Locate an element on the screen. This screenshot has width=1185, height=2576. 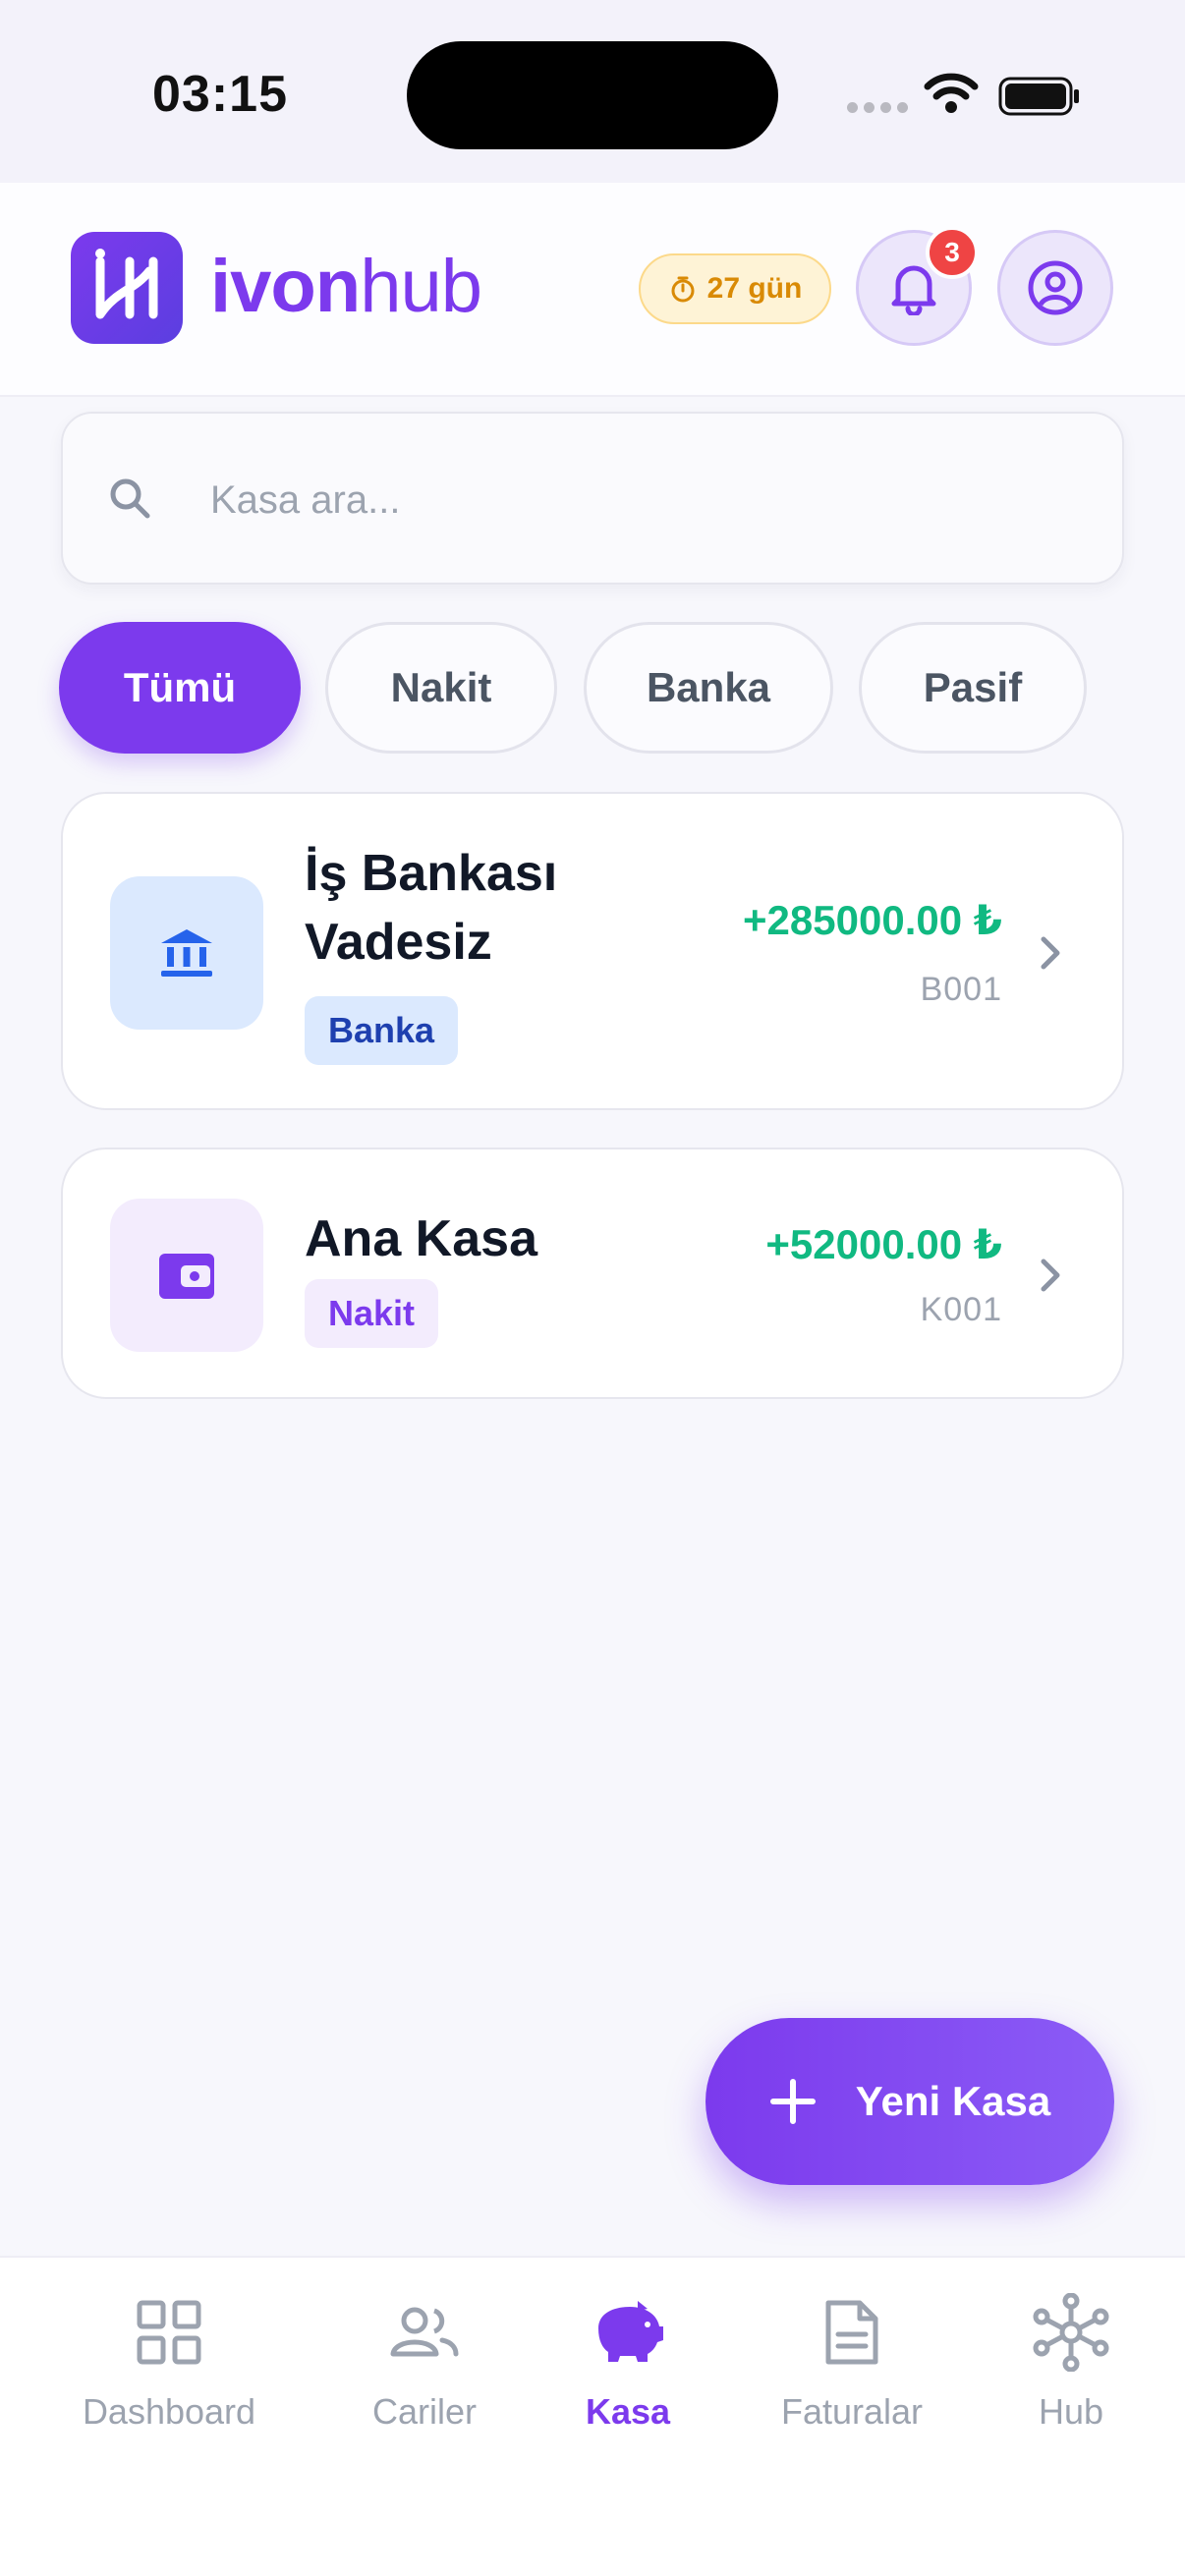
account-card: Ana Kasa Nakit +52000.00 ₺ K001 is located at coordinates (592, 1273).